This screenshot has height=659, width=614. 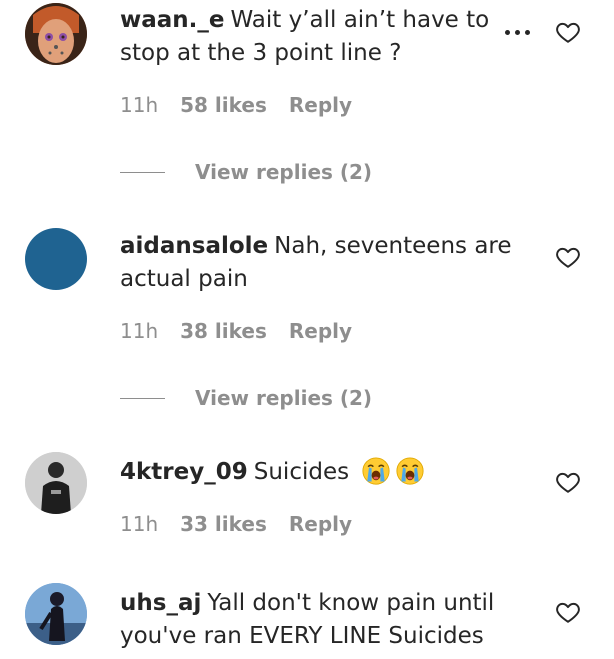 I want to click on comment-likes: 38 likes, so click(x=223, y=331).